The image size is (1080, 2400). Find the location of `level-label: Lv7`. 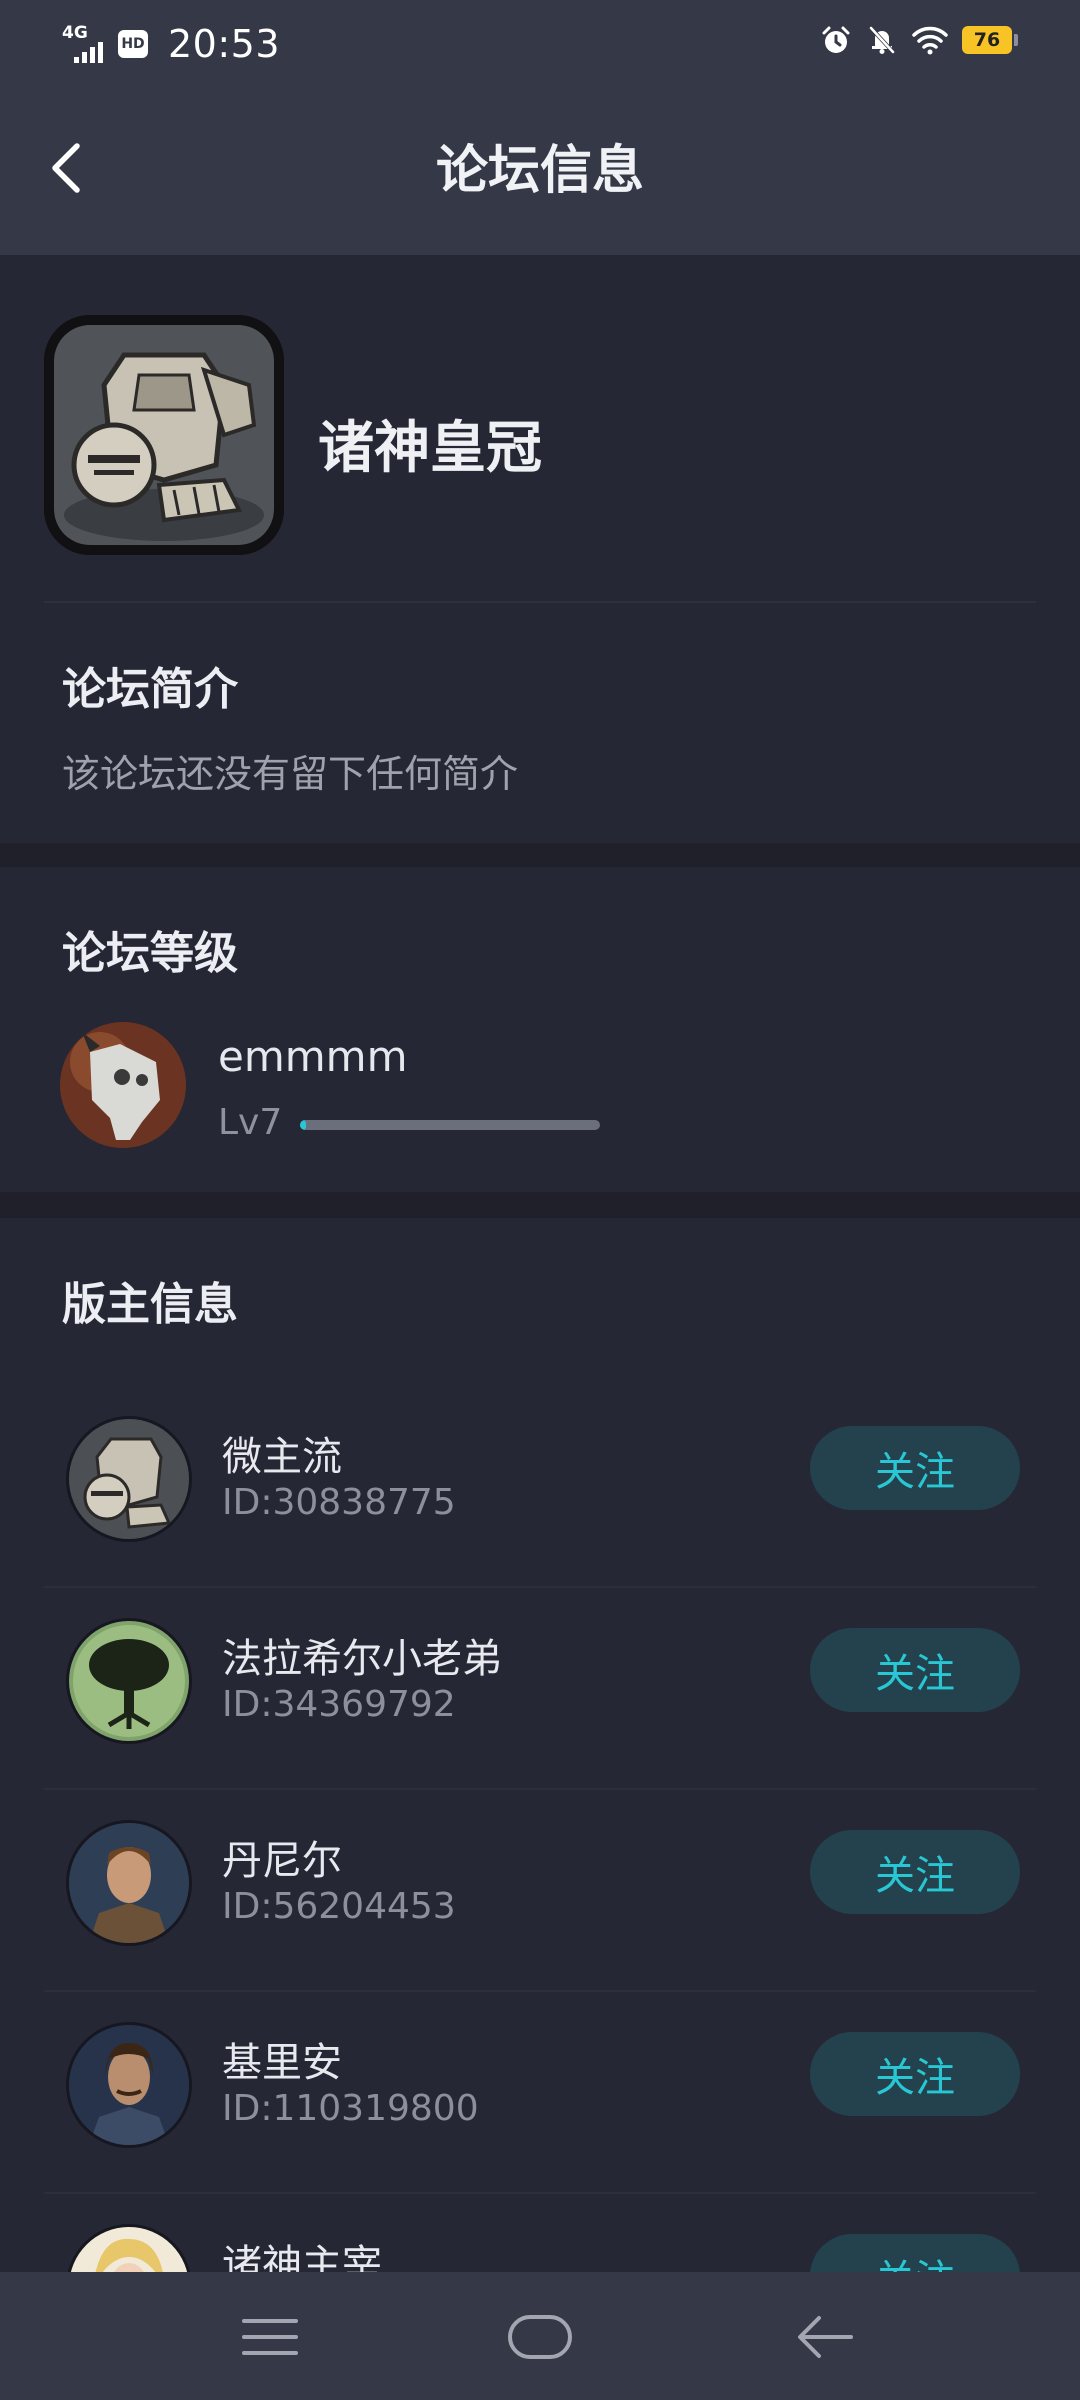

level-label: Lv7 is located at coordinates (250, 1122).